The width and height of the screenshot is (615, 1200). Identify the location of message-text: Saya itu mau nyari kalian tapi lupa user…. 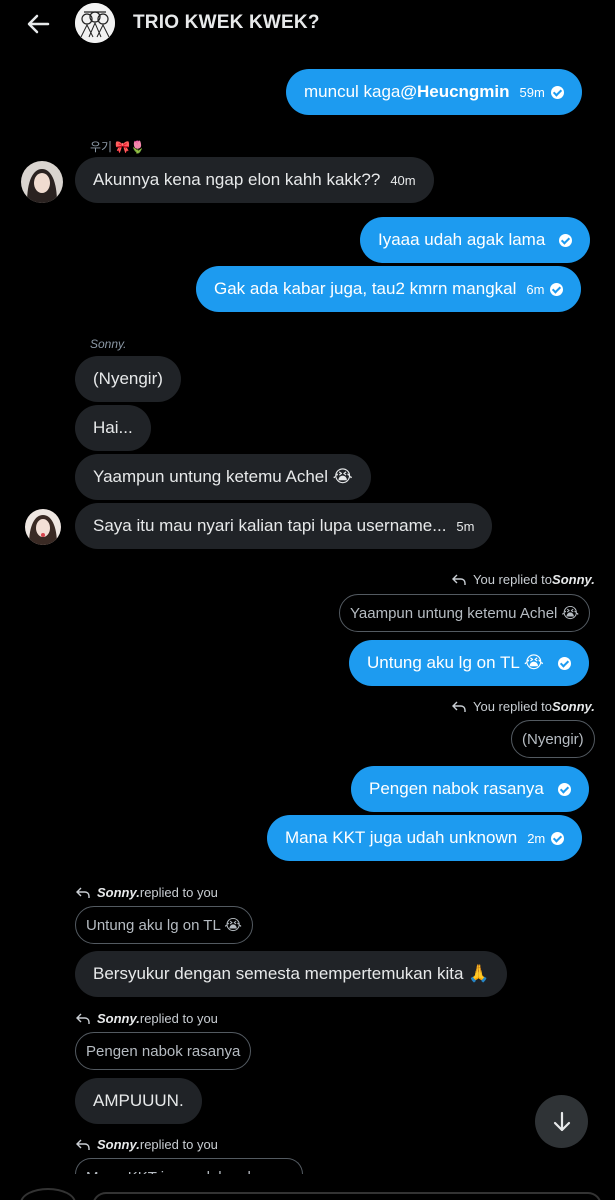
(270, 525).